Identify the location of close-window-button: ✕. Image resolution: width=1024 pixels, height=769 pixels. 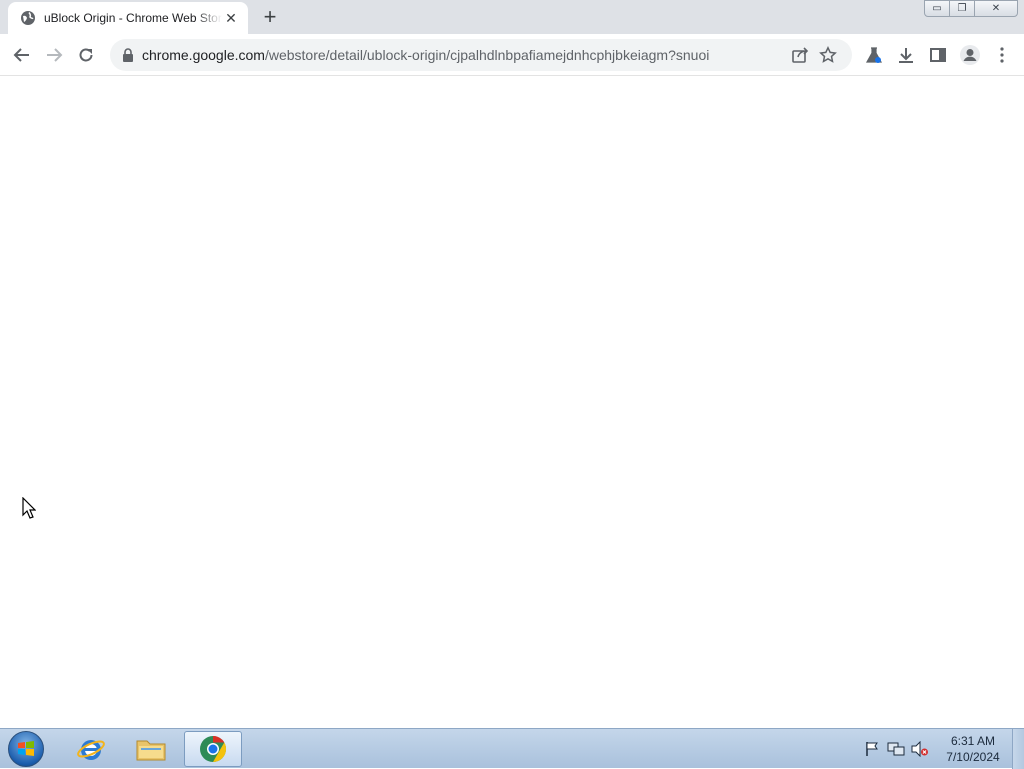
(996, 8).